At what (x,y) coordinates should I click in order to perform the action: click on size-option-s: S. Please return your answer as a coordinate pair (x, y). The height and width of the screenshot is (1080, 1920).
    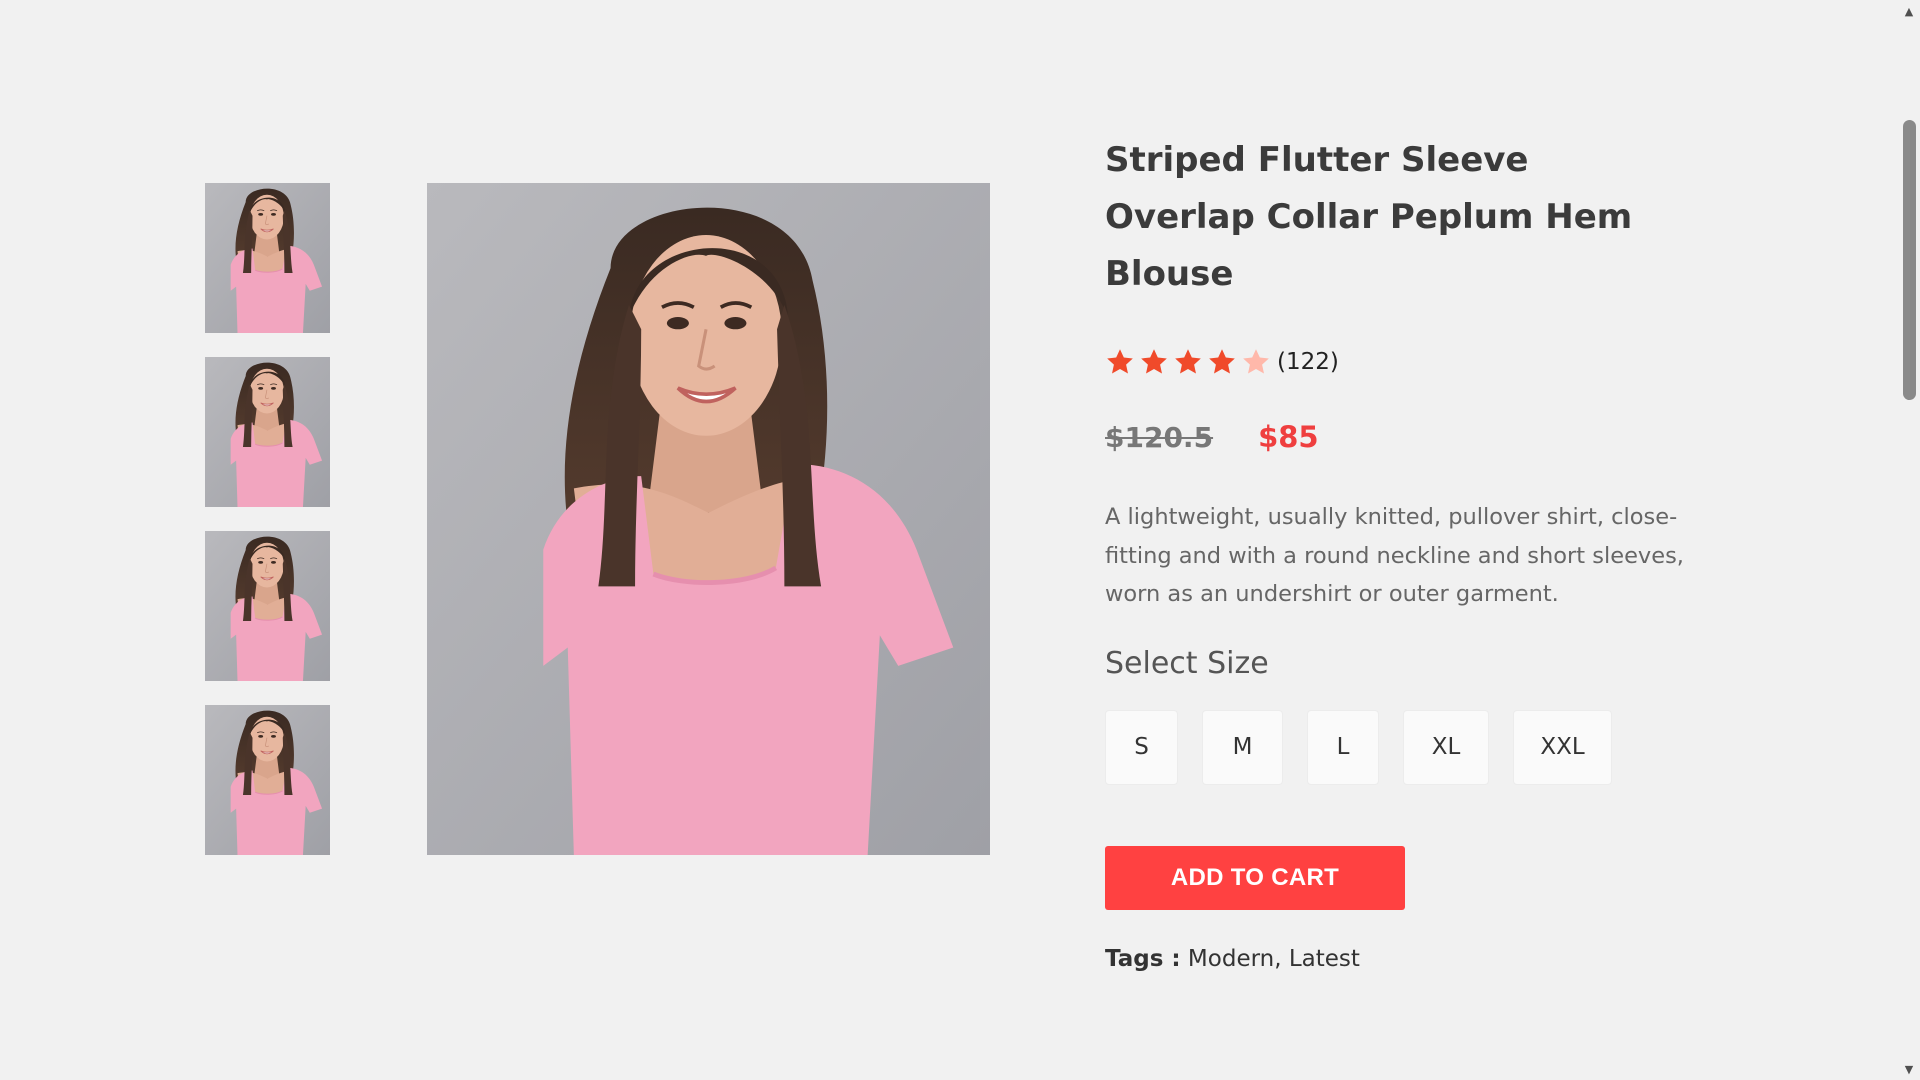
    Looking at the image, I should click on (1141, 747).